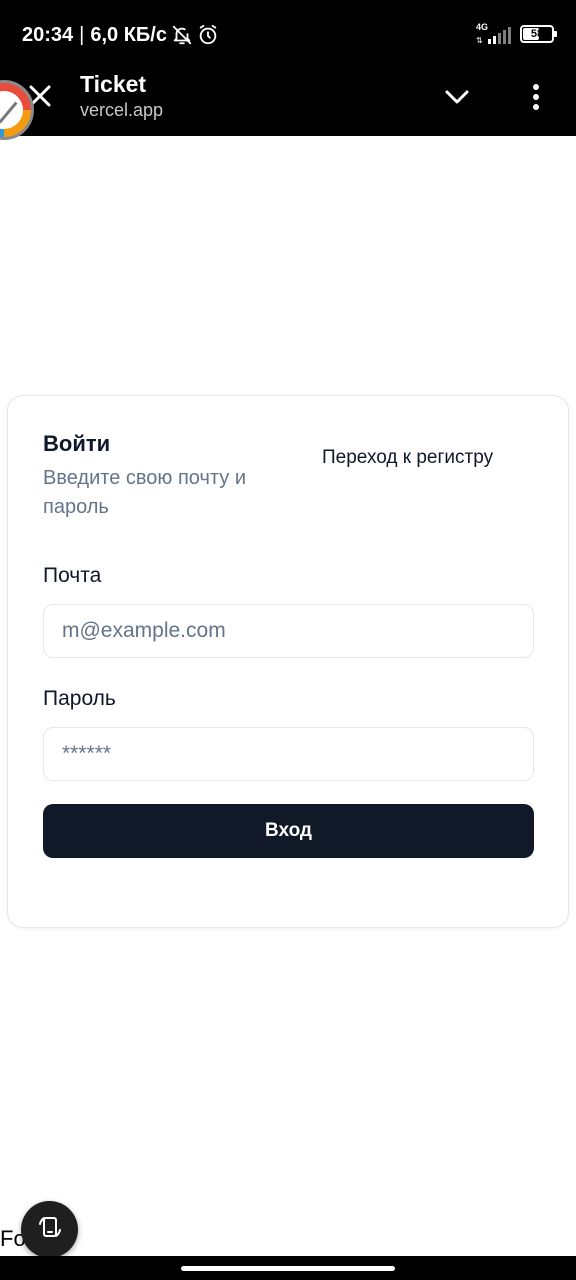 This screenshot has height=1280, width=576. I want to click on battery-icon: 58, so click(538, 34).